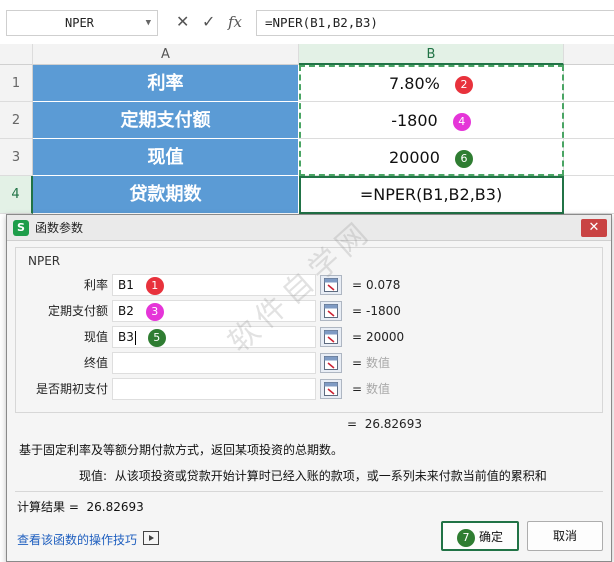 This screenshot has width=614, height=562. Describe the element at coordinates (235, 22) in the screenshot. I see `fx-icon: fx` at that location.